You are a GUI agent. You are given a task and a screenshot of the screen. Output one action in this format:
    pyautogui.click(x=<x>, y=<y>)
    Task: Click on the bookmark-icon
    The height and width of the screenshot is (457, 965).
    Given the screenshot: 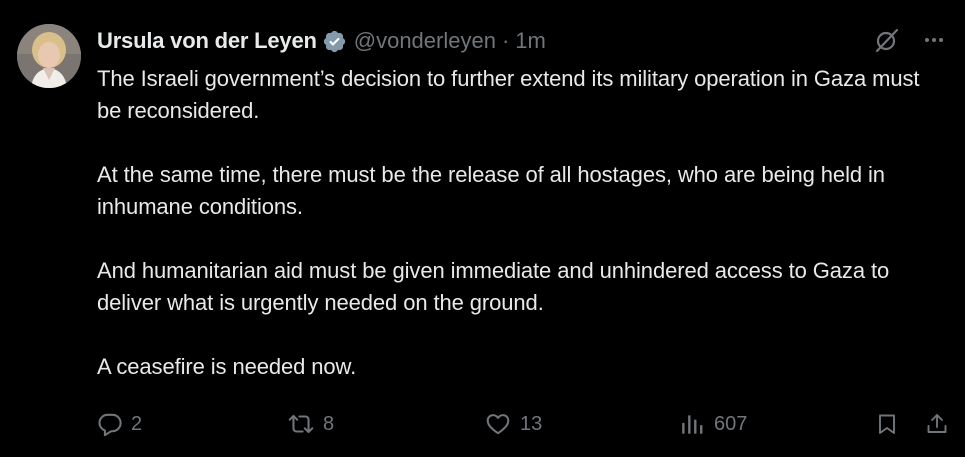 What is the action you would take?
    pyautogui.click(x=887, y=424)
    